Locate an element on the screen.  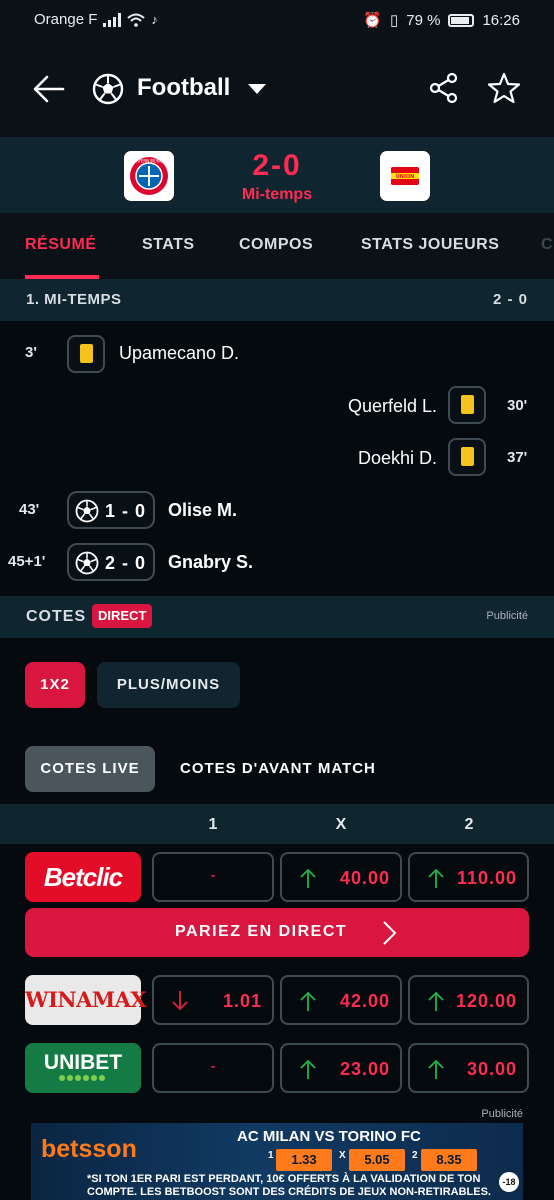
match-score: 2-0 is located at coordinates (277, 165).